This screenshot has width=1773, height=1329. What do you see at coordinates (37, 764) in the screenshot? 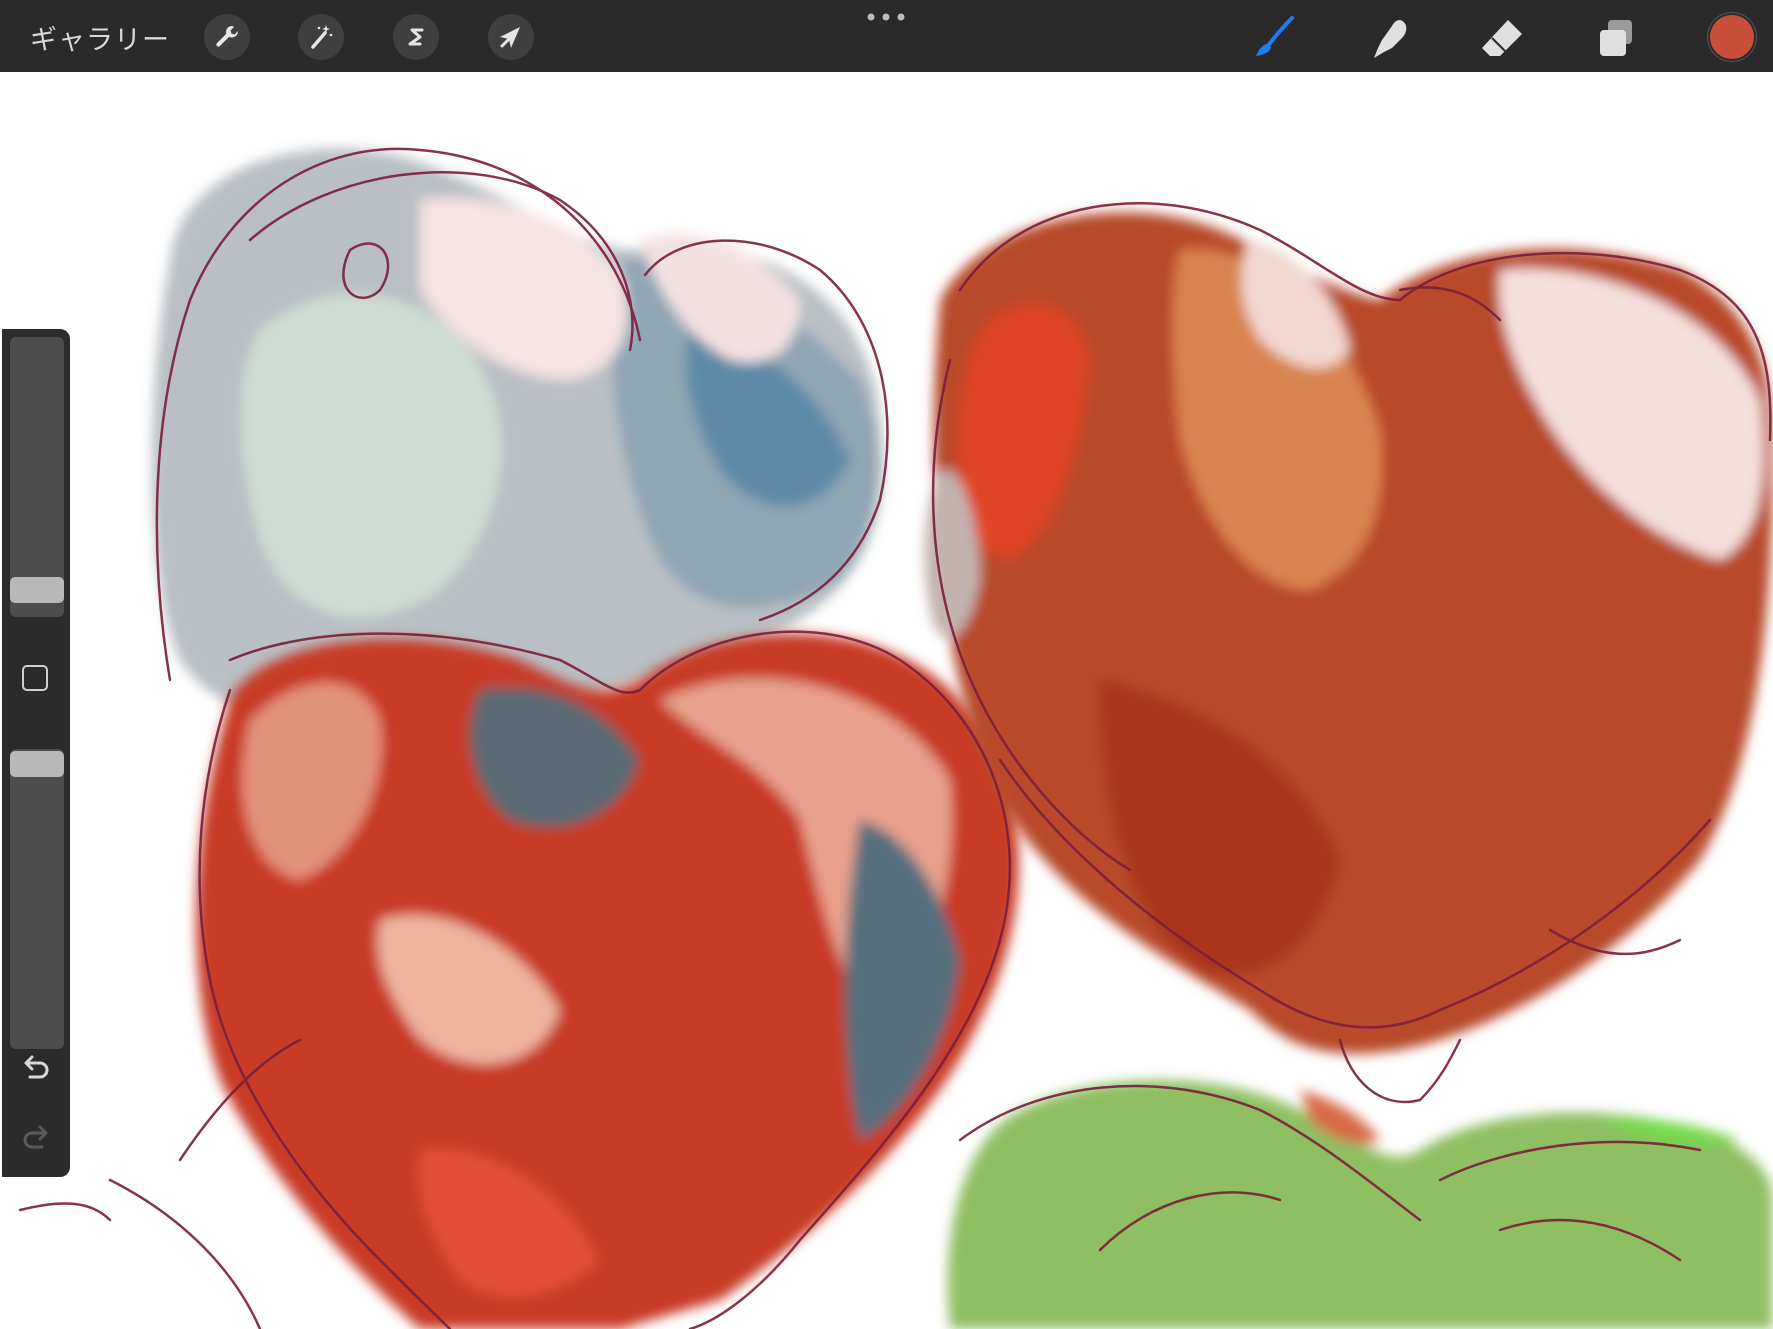
I see `opacity-thumb` at bounding box center [37, 764].